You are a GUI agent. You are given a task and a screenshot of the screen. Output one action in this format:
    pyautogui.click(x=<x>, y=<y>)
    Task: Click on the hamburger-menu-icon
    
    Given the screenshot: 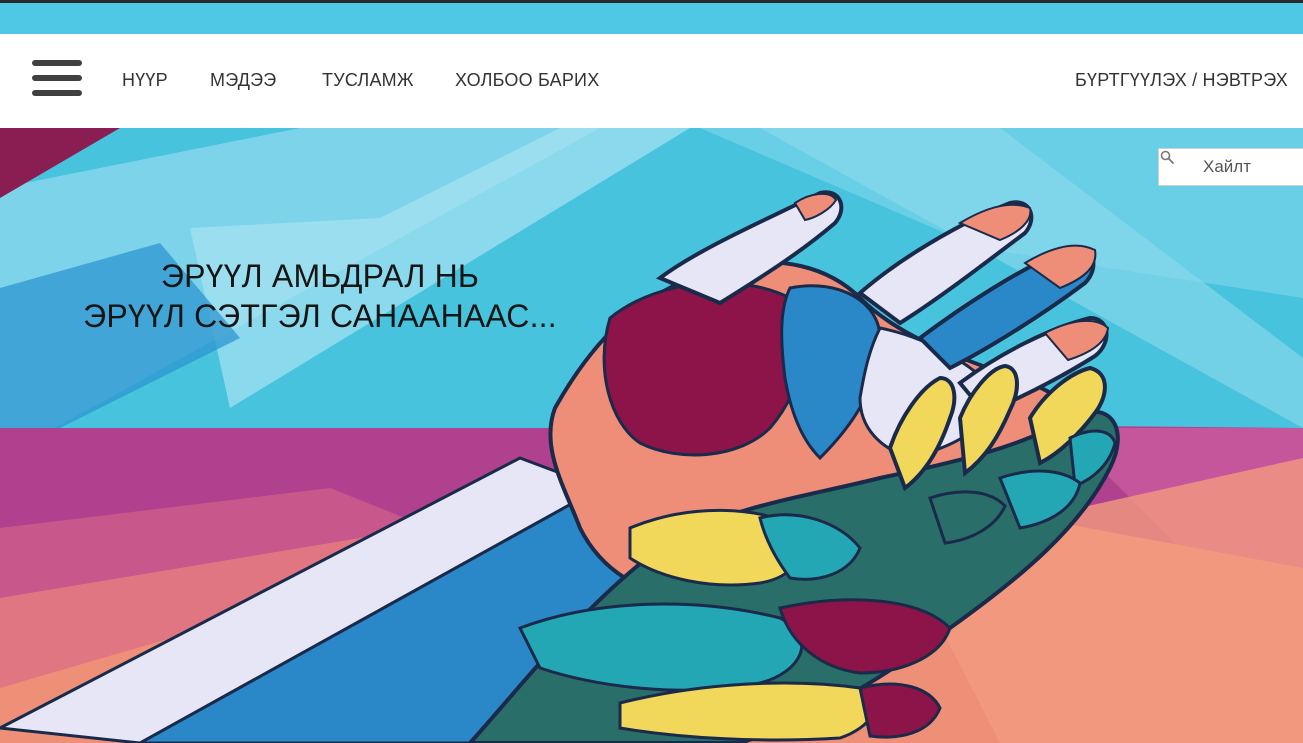 What is the action you would take?
    pyautogui.click(x=57, y=79)
    